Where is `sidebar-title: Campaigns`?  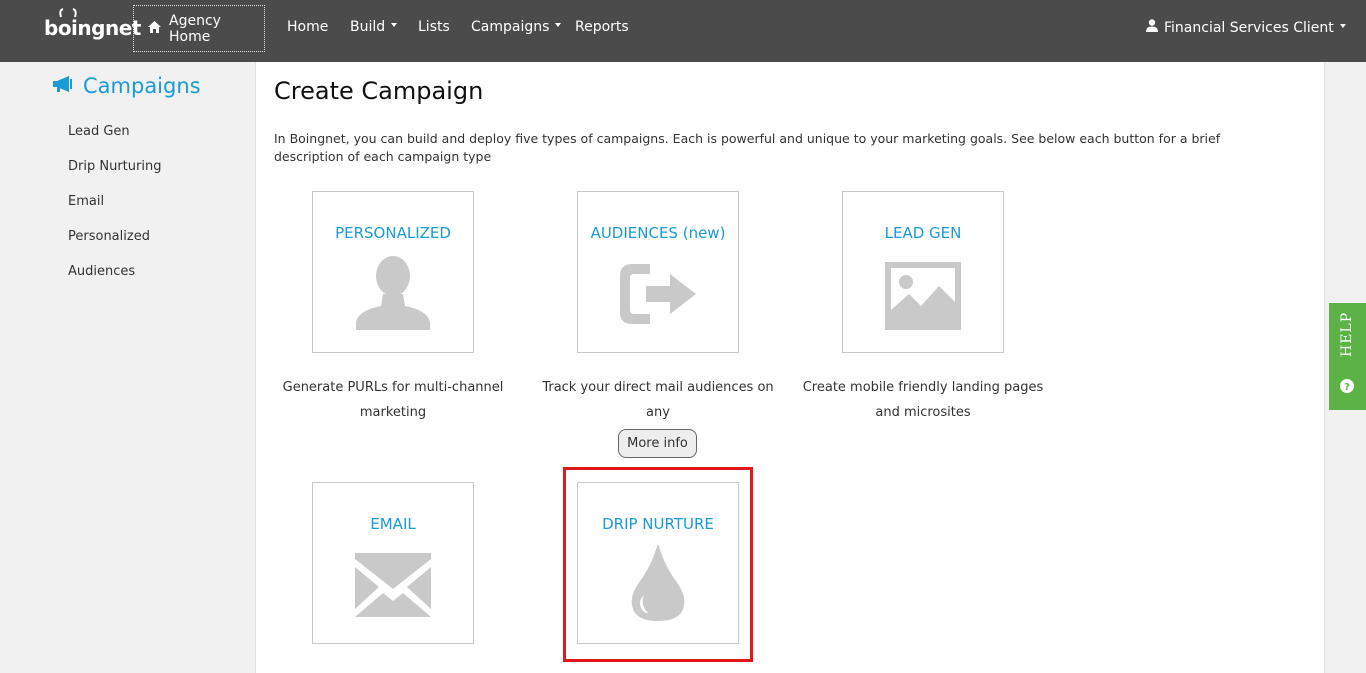
sidebar-title: Campaigns is located at coordinates (126, 86).